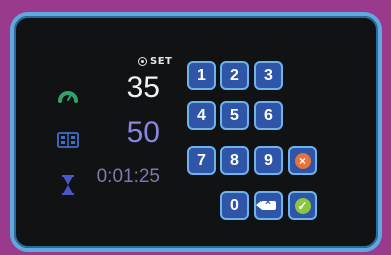 This screenshot has height=255, width=391. I want to click on switch-icon, so click(68, 140).